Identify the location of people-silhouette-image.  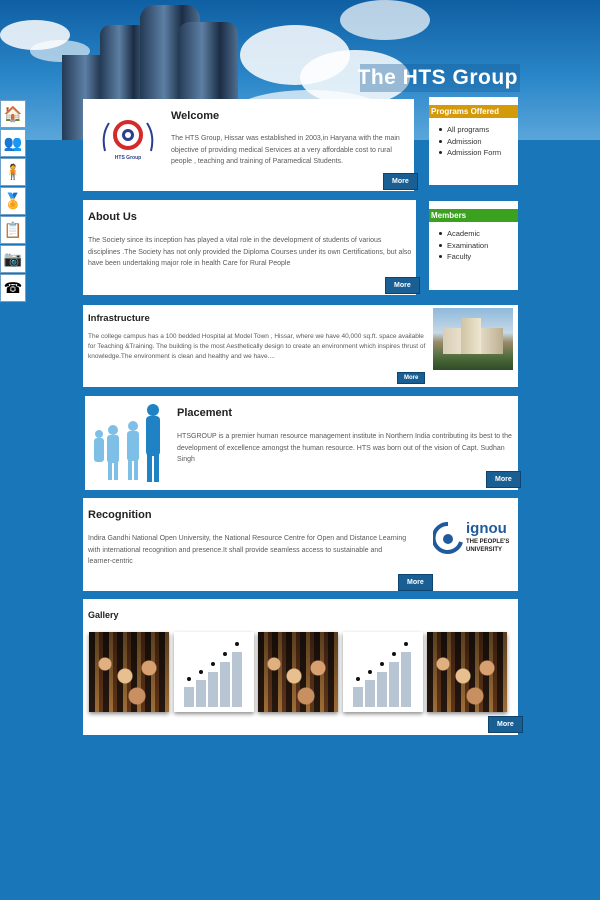
(131, 441).